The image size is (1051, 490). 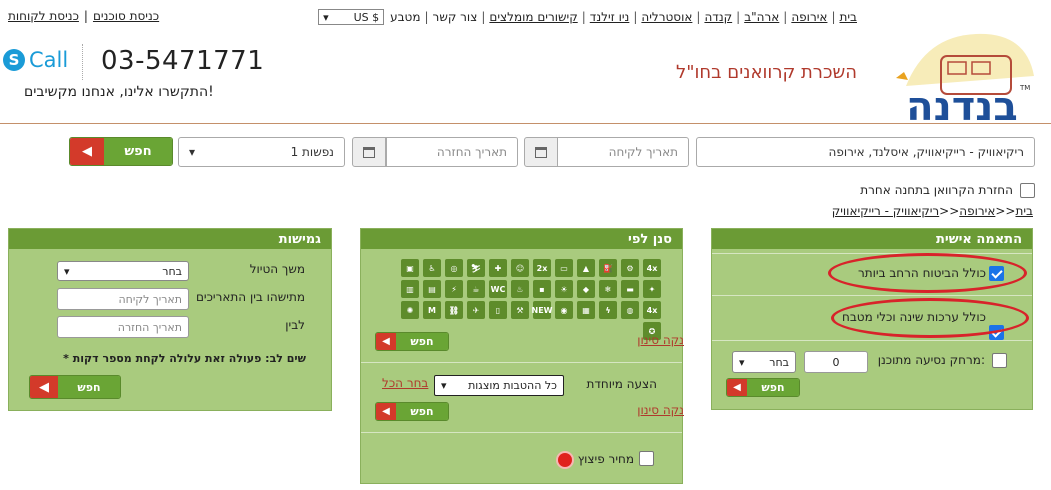 What do you see at coordinates (848, 17) in the screenshot?
I see `nav-home: בית` at bounding box center [848, 17].